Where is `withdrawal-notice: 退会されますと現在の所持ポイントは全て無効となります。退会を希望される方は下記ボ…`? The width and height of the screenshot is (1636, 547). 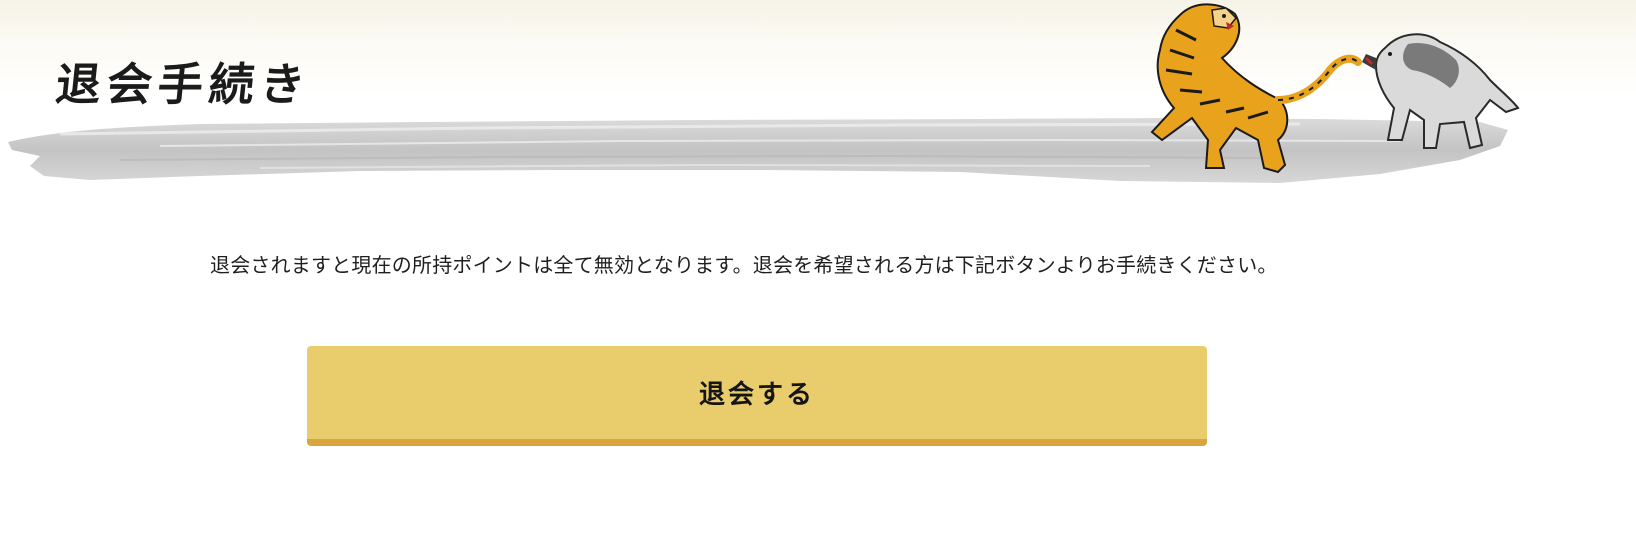 withdrawal-notice: 退会されますと現在の所持ポイントは全て無効となります。退会を希望される方は下記ボ… is located at coordinates (744, 265).